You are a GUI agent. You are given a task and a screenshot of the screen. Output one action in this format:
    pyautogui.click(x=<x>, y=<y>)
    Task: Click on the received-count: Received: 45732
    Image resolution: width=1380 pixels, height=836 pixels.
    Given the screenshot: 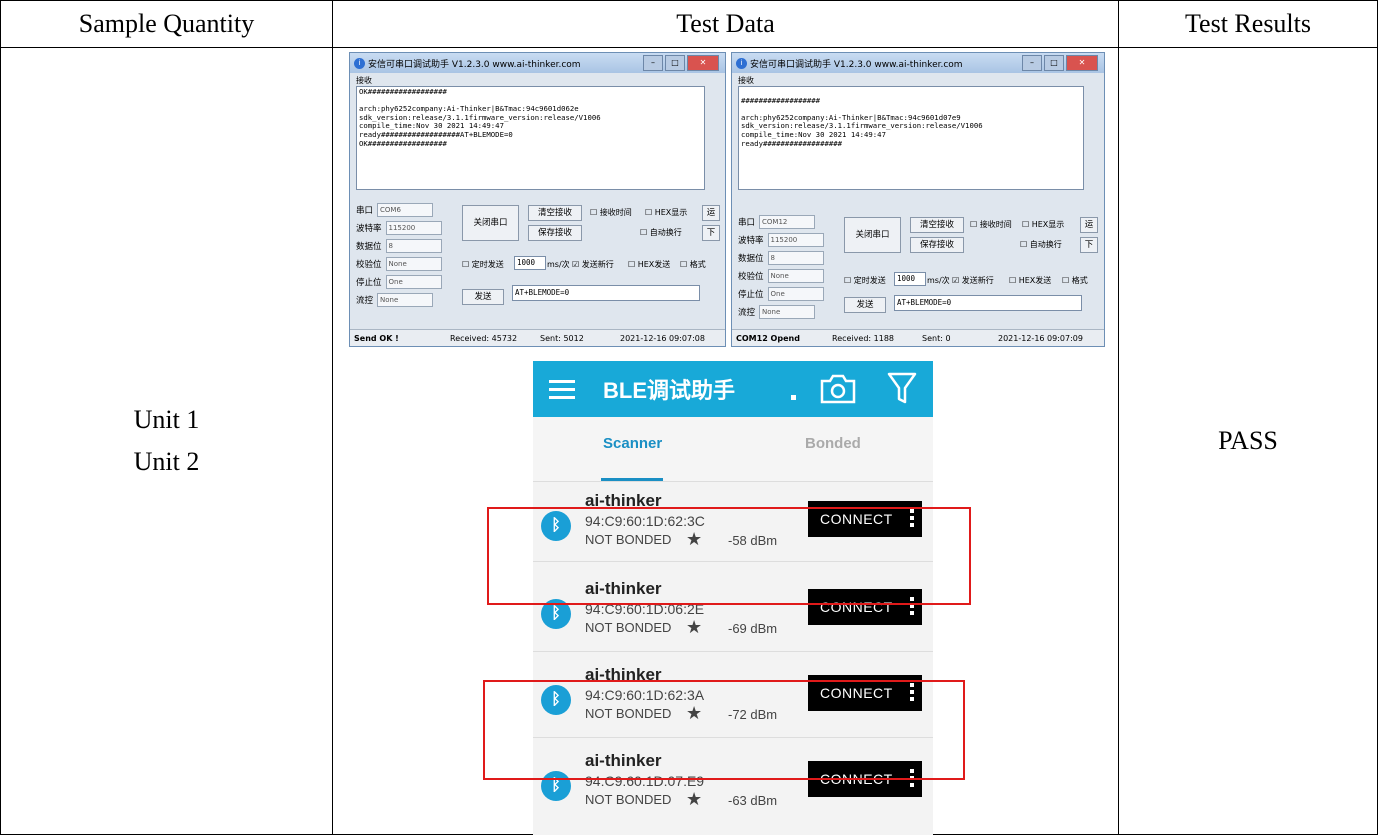 What is the action you would take?
    pyautogui.click(x=484, y=338)
    